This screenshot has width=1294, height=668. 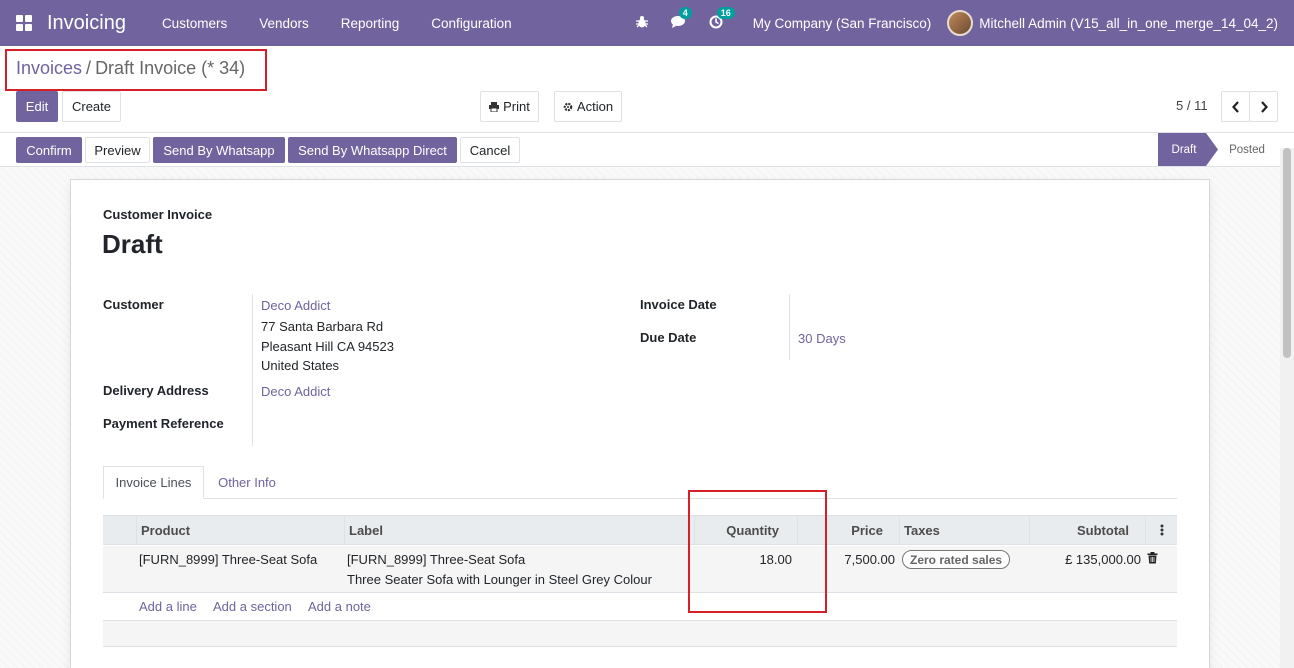 I want to click on row-subtotal: £ 135,000.00, so click(x=1103, y=559).